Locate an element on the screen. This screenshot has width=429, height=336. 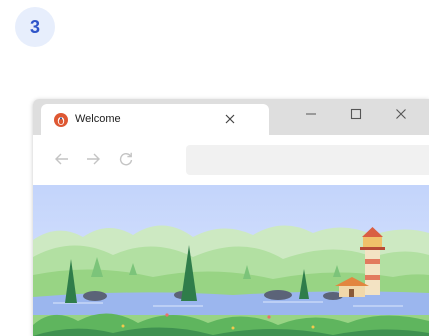
close-icon is located at coordinates (401, 114).